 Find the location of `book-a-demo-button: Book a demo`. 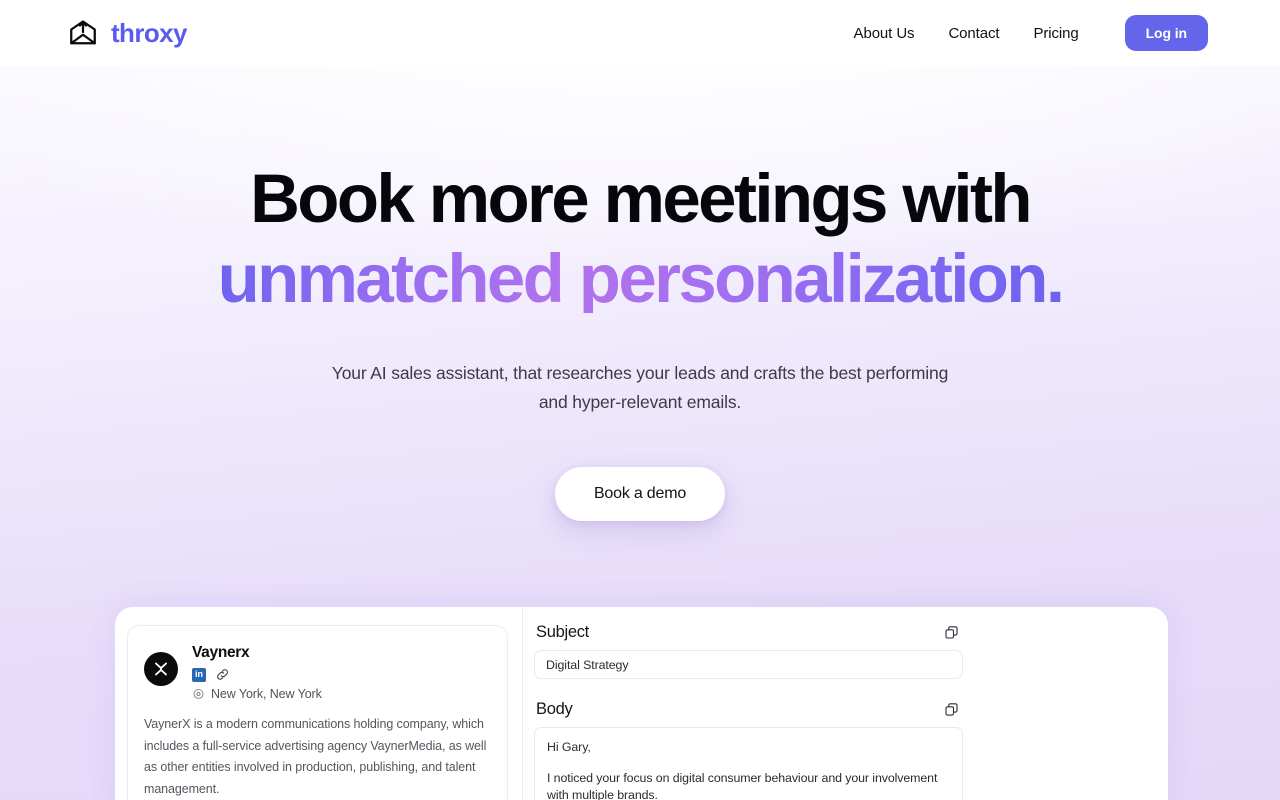

book-a-demo-button: Book a demo is located at coordinates (640, 494).